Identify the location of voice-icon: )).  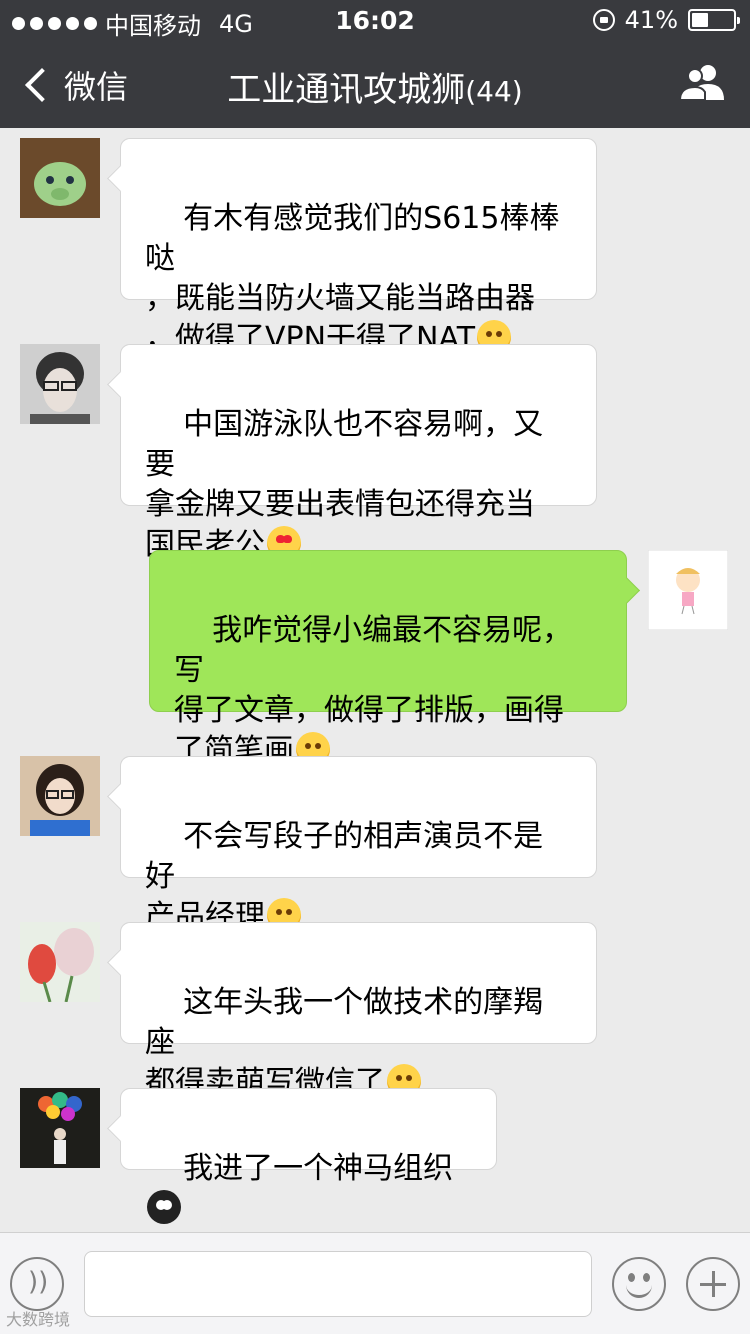
(38, 1282).